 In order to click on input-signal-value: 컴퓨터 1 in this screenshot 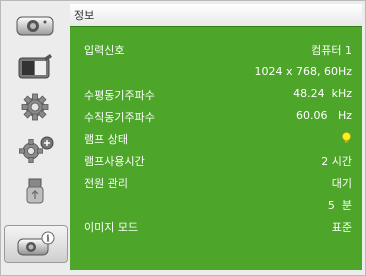, I will do `click(331, 50)`.